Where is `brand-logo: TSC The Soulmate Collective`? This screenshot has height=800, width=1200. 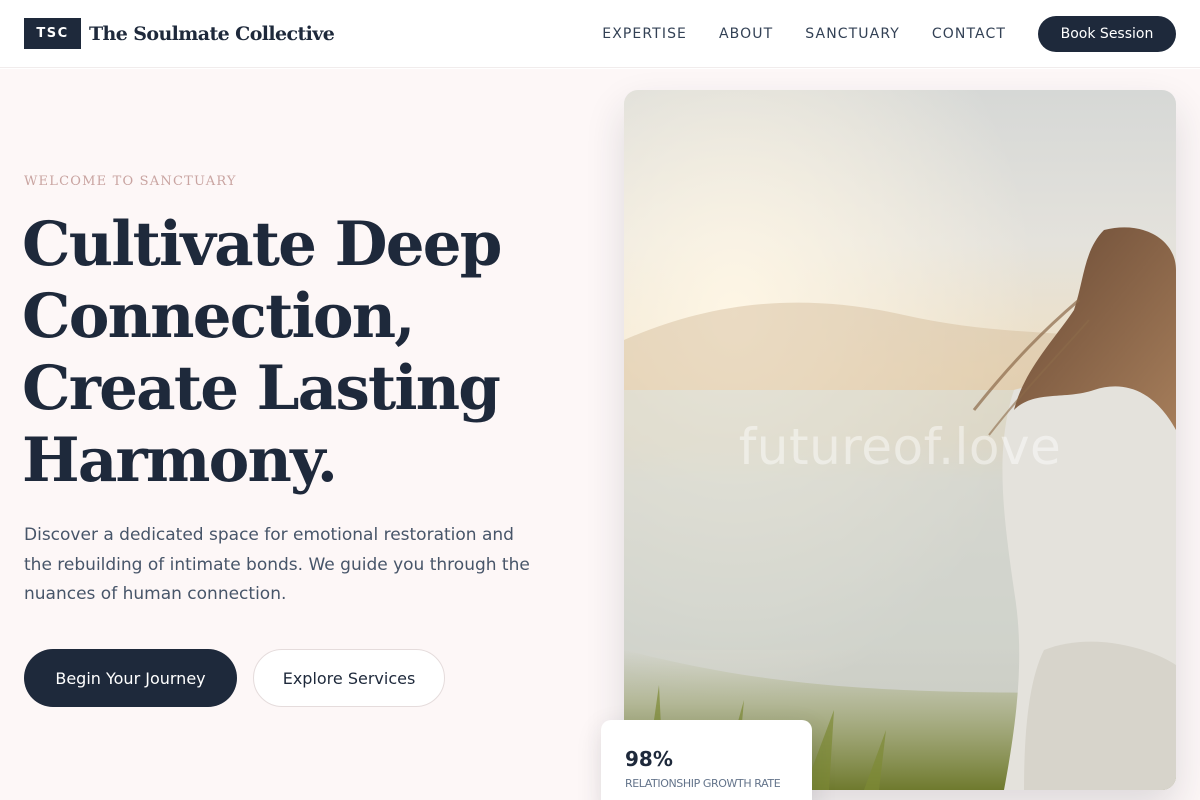
brand-logo: TSC The Soulmate Collective is located at coordinates (179, 33).